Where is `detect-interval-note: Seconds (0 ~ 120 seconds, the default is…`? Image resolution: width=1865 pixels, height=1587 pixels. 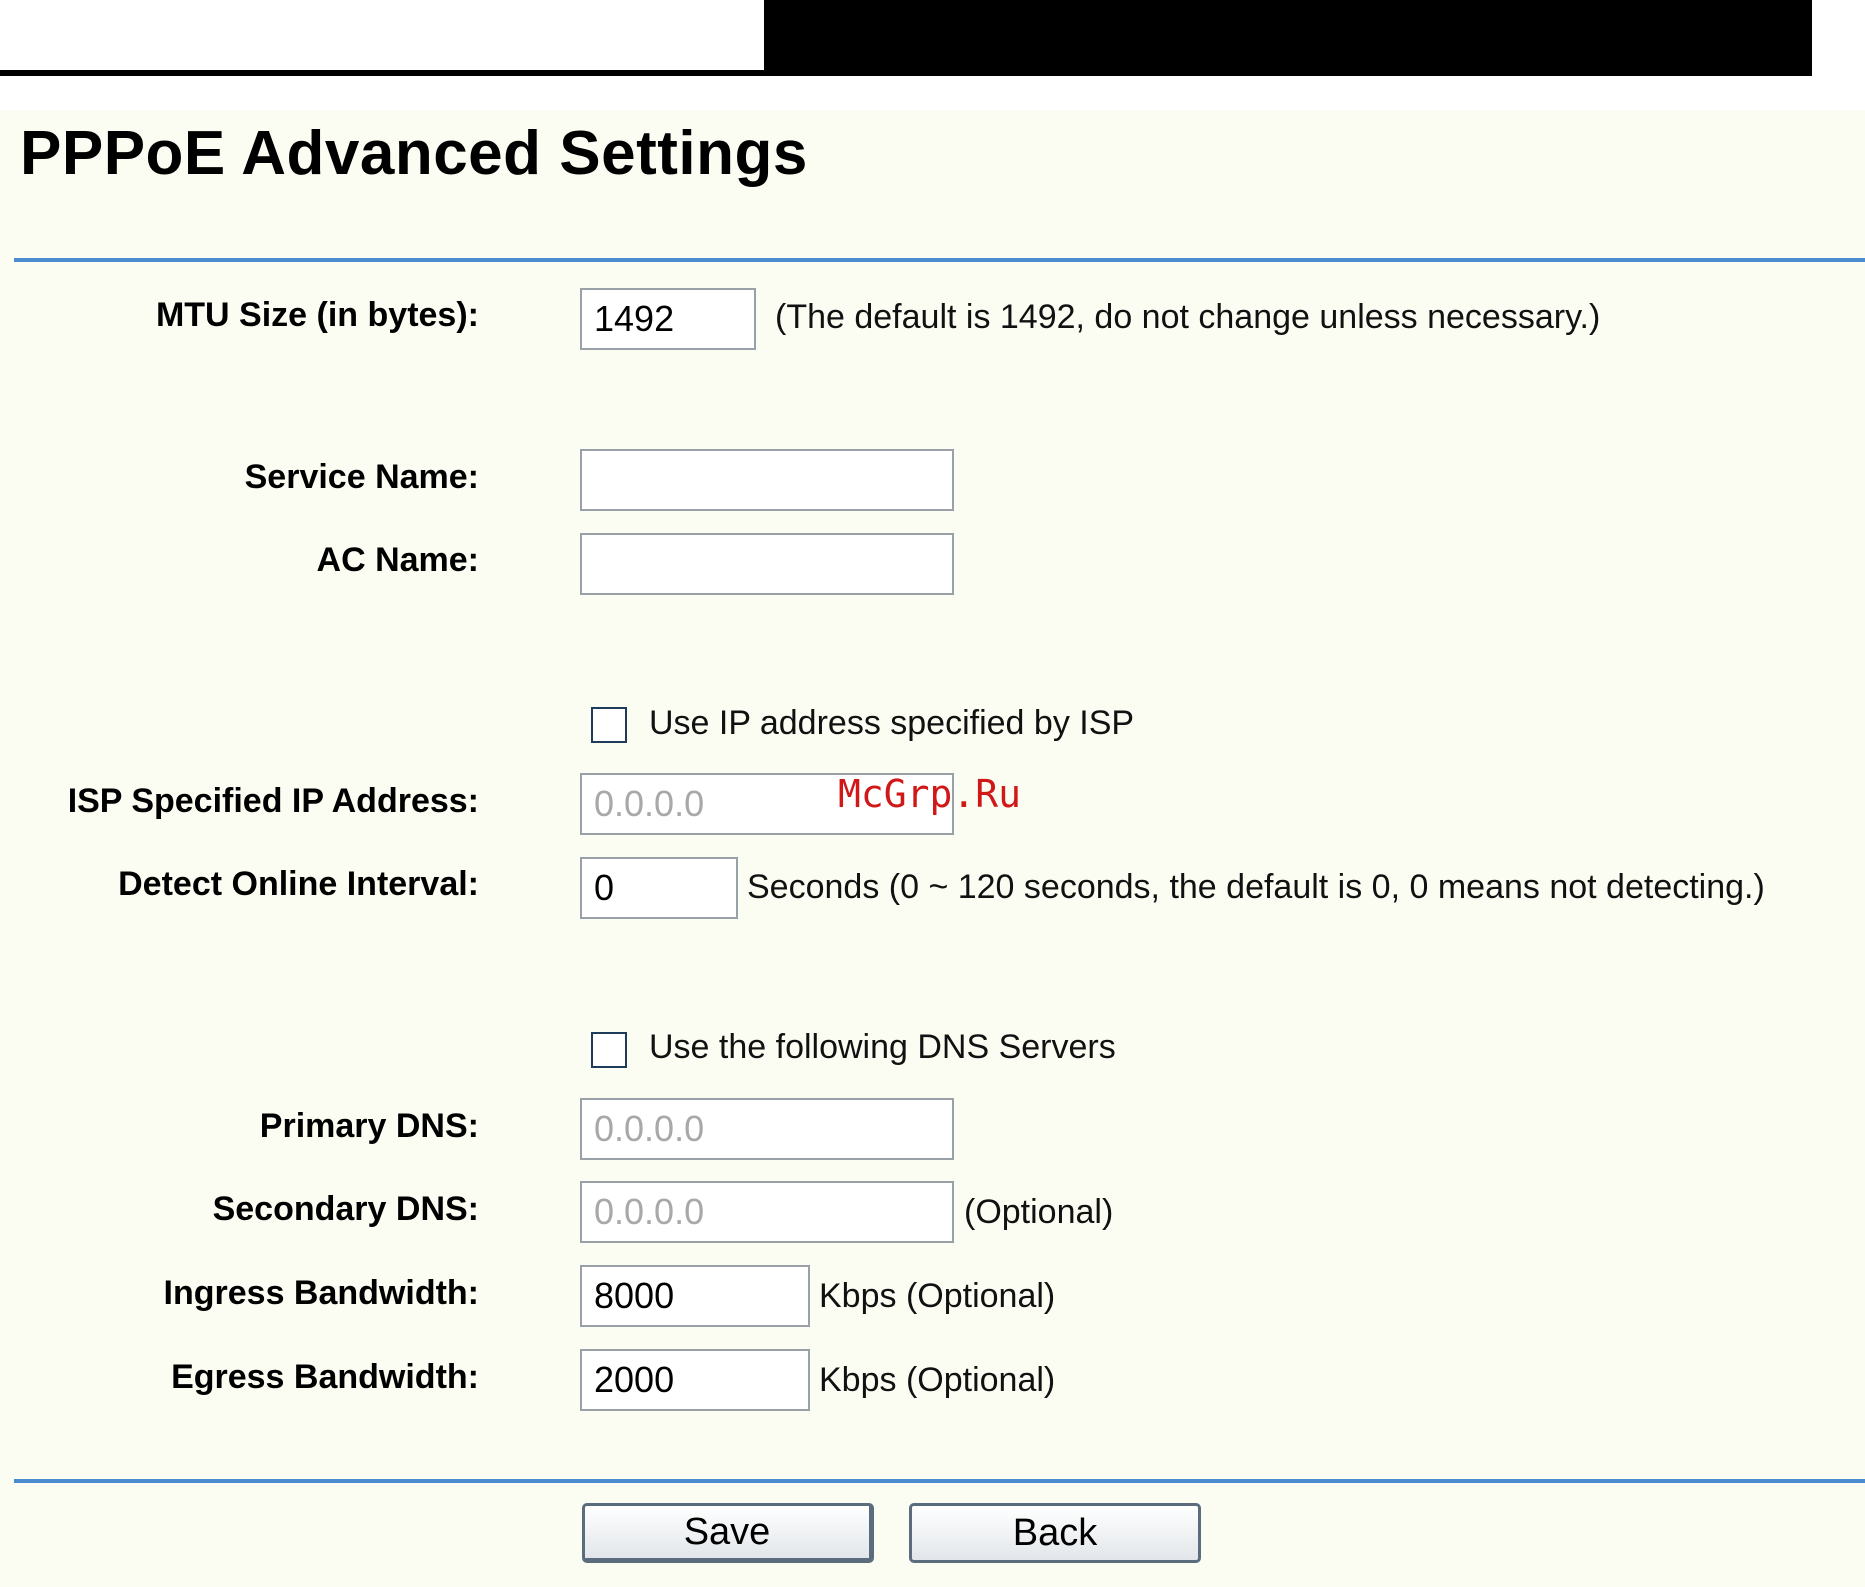
detect-interval-note: Seconds (0 ~ 120 seconds, the default is… is located at coordinates (1256, 887).